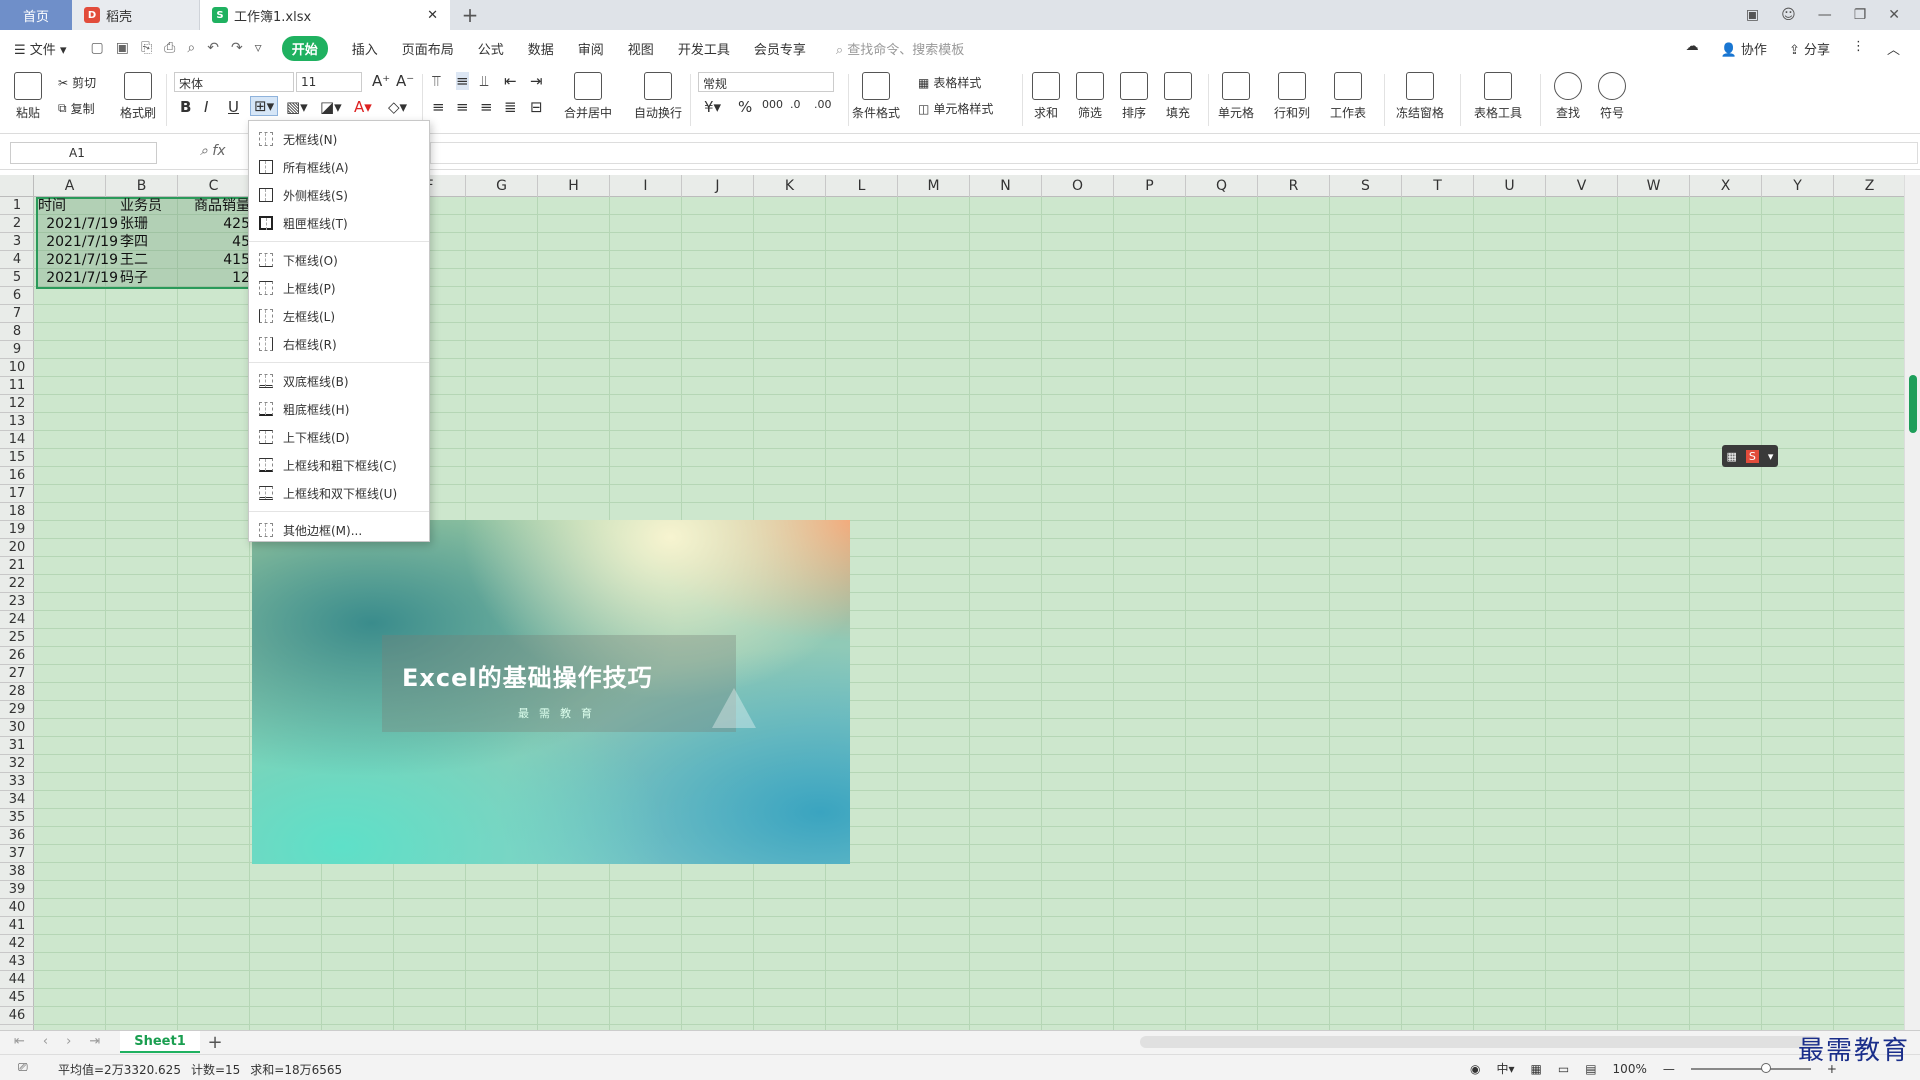 Image resolution: width=1920 pixels, height=1080 pixels. Describe the element at coordinates (17, 584) in the screenshot. I see `row-header: 22` at that location.